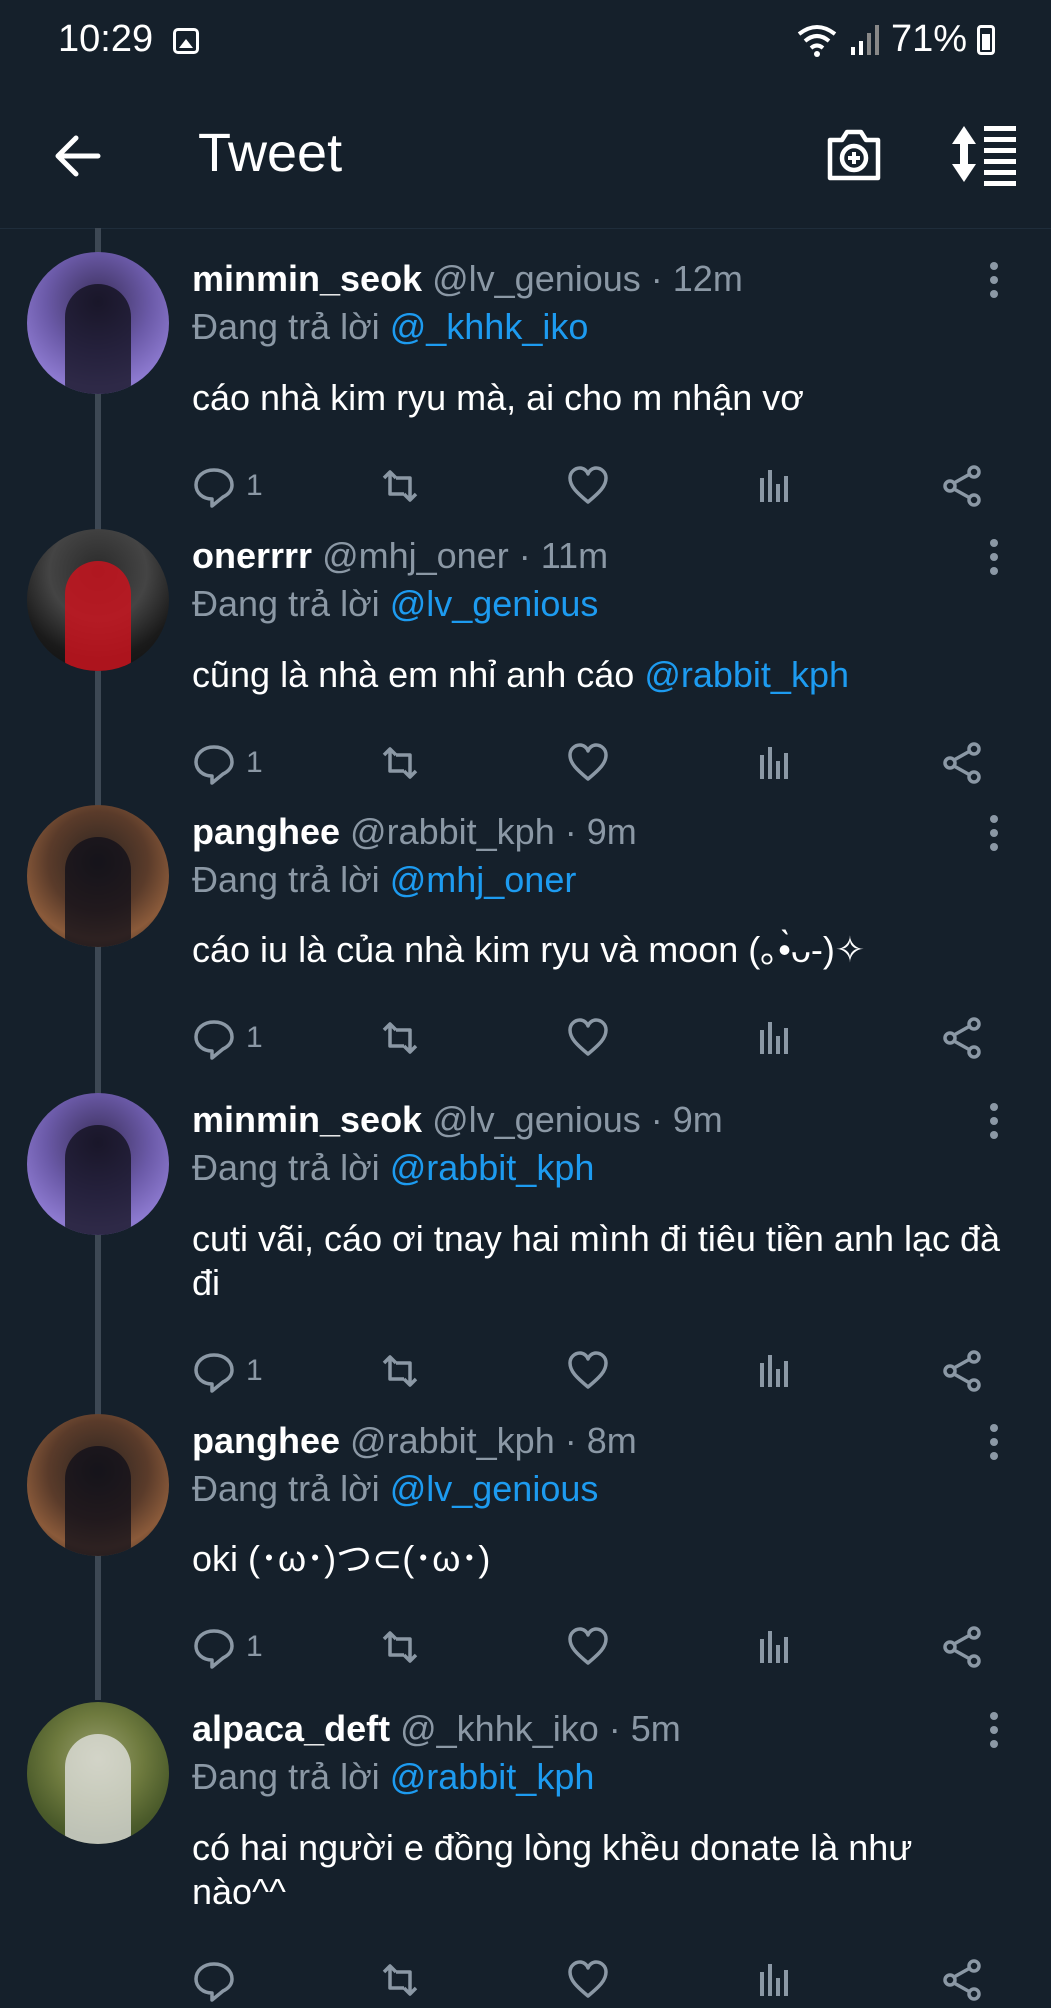  Describe the element at coordinates (436, 1729) in the screenshot. I see `tweet-header: alpaca_deft @_khhk_iko · 5m` at that location.